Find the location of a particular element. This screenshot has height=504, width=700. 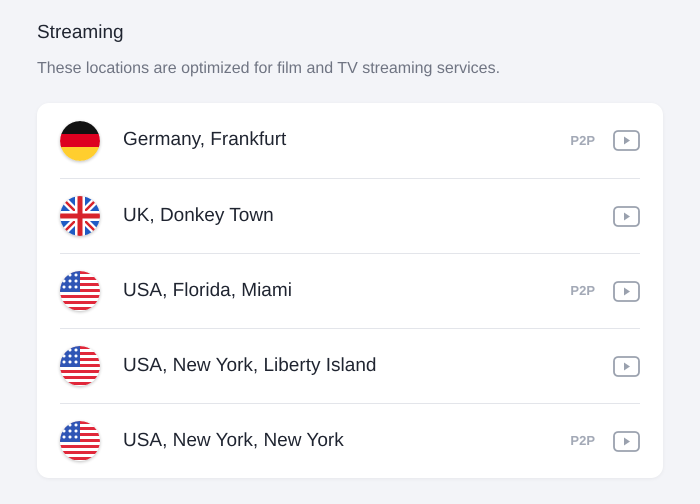

location-name: Germany, Frankfurt is located at coordinates (205, 140).